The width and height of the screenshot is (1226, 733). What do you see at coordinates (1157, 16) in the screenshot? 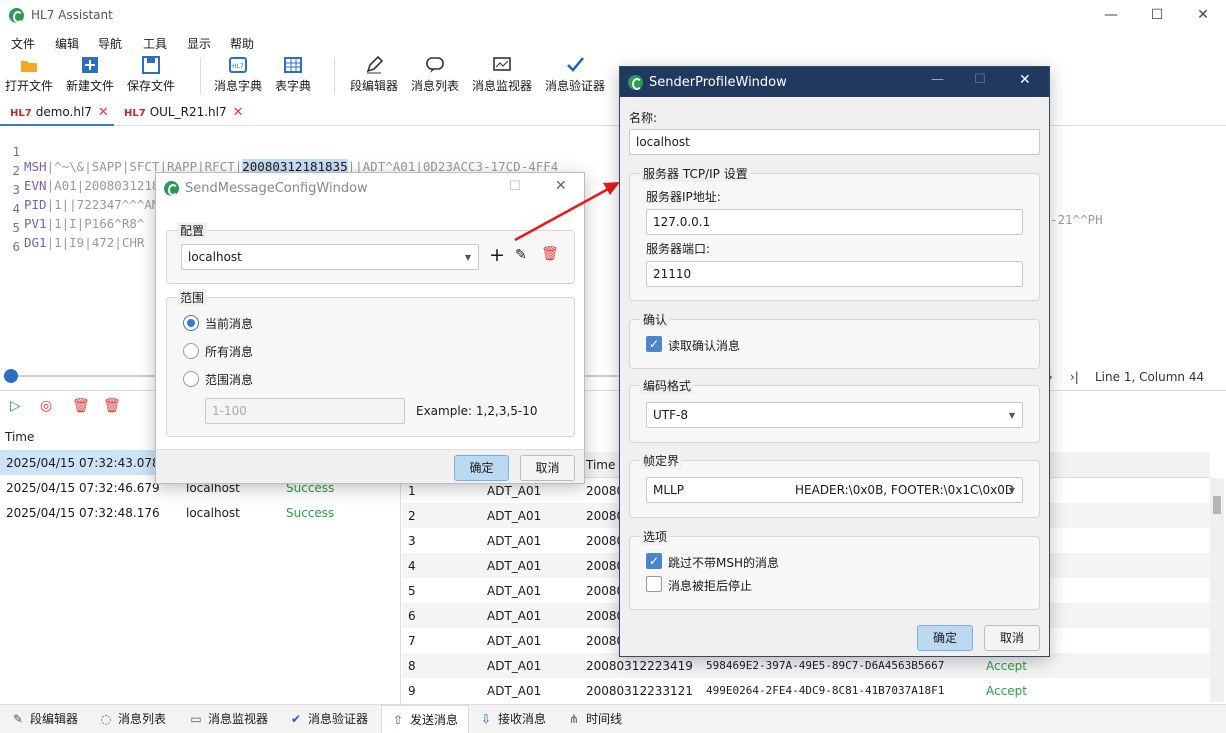
I see `maximize-icon: ☐` at bounding box center [1157, 16].